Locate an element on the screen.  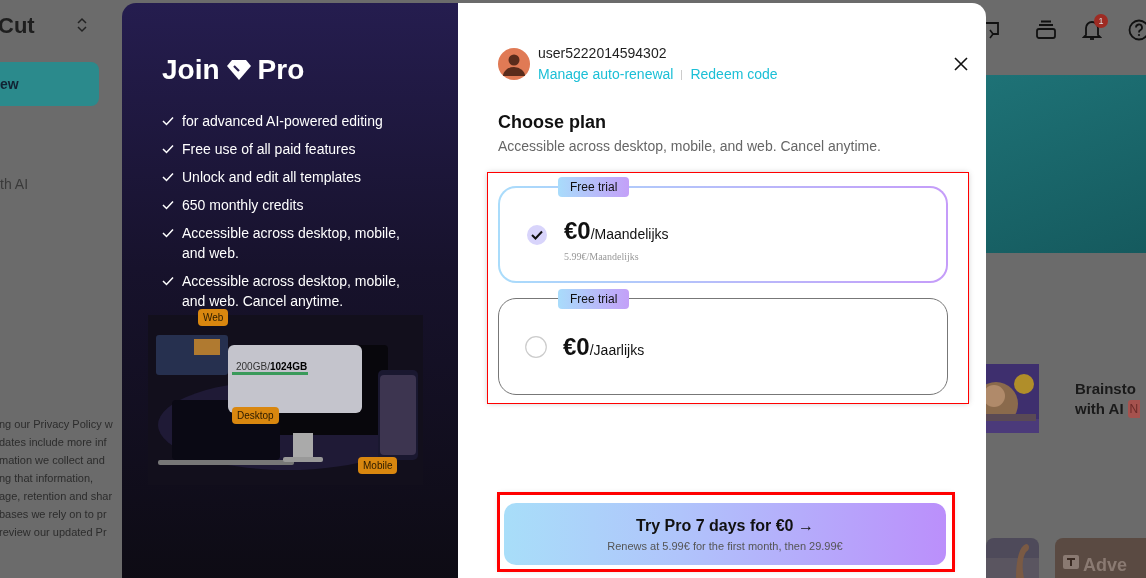
plan-note: 5.99€/Maandelijks is located at coordinates (602, 257).